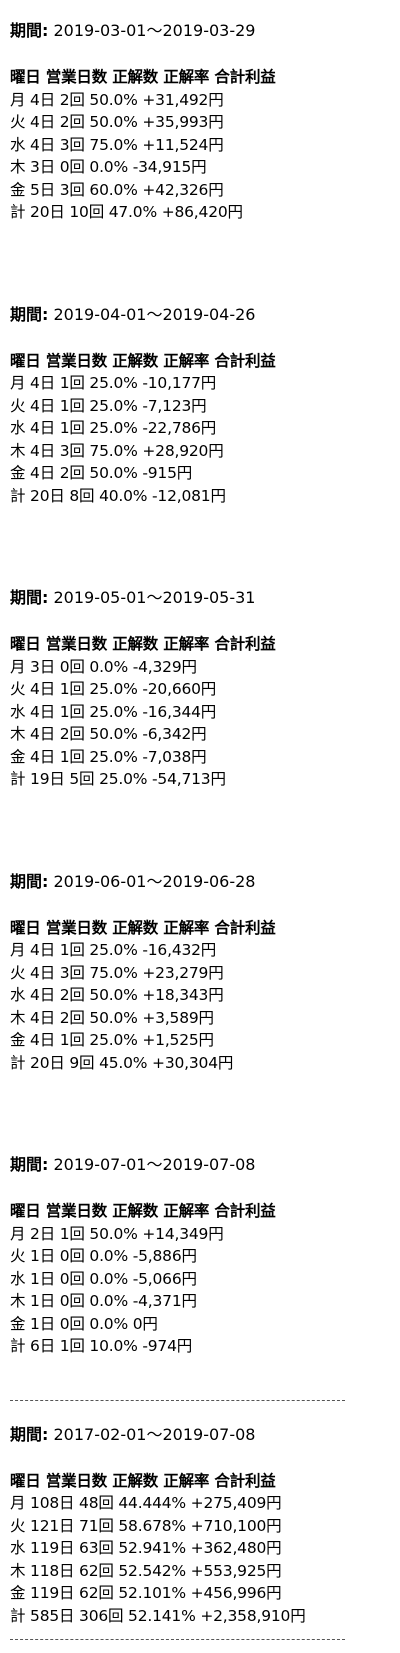 The image size is (400, 1653). What do you see at coordinates (146, 1593) in the screenshot?
I see `table-row: 金 119日 62回 52.101% +456,996円` at bounding box center [146, 1593].